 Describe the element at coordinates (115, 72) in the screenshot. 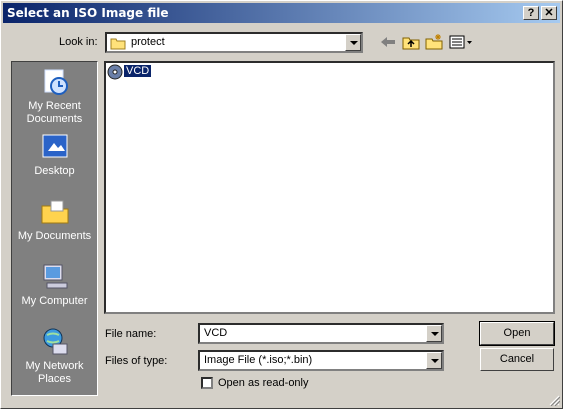

I see `disc-icon` at that location.